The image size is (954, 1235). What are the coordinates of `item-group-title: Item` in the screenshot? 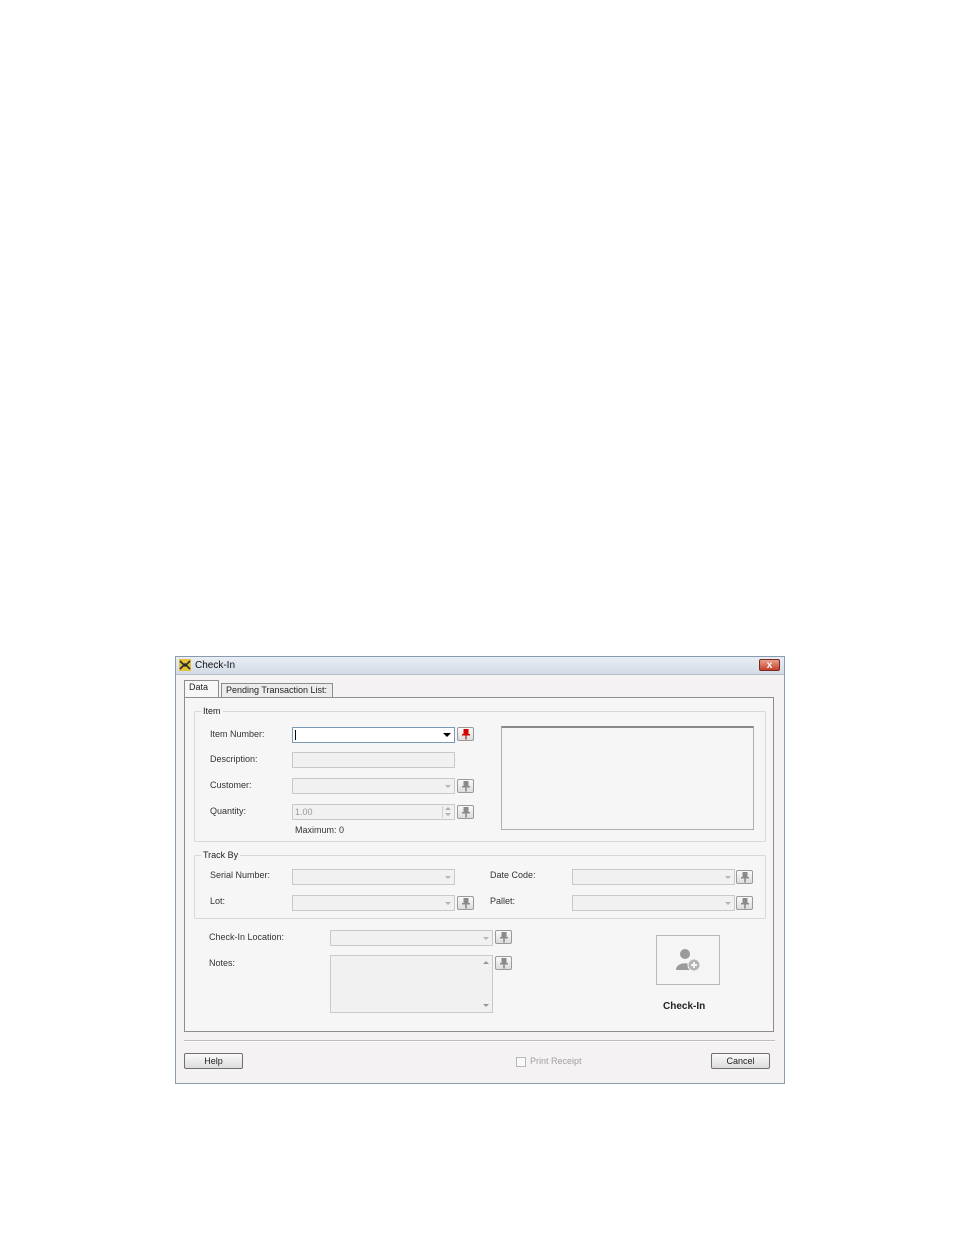 It's located at (212, 711).